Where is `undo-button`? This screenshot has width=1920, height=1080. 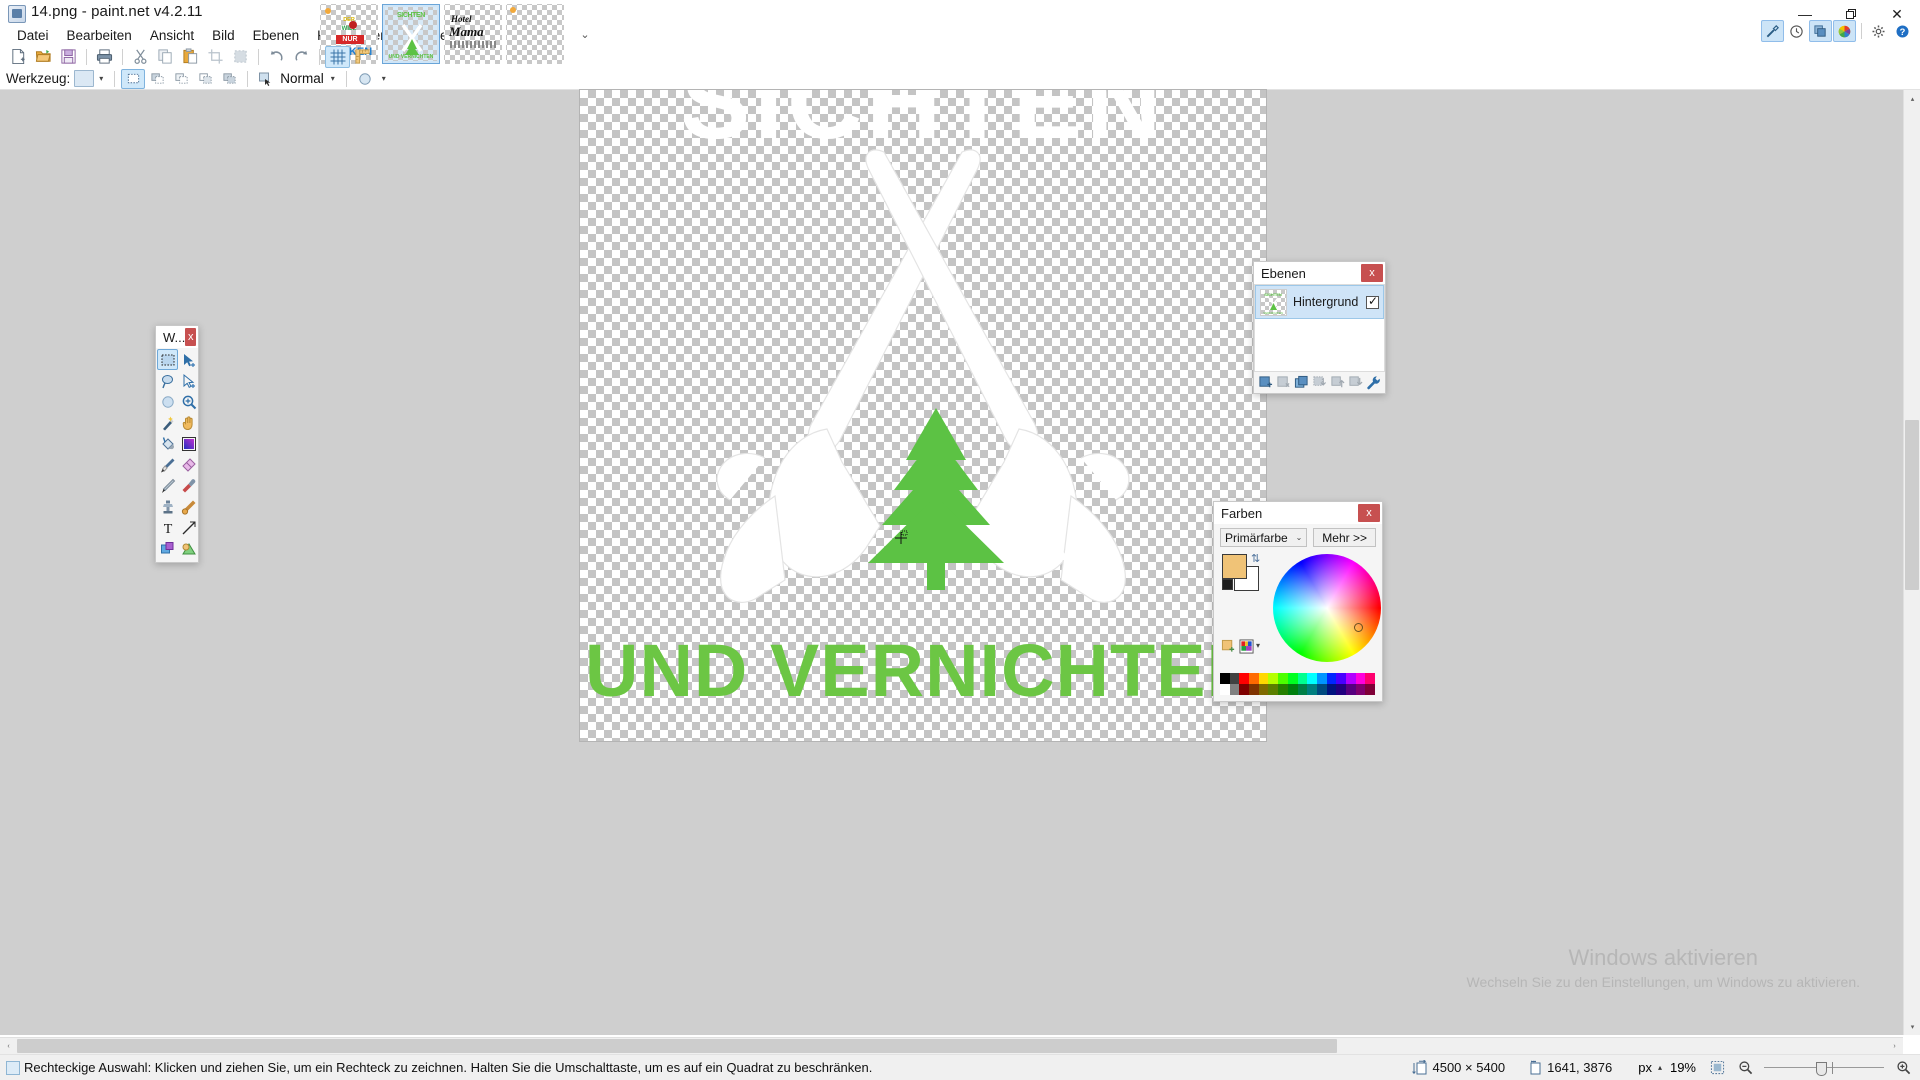
undo-button is located at coordinates (276, 57).